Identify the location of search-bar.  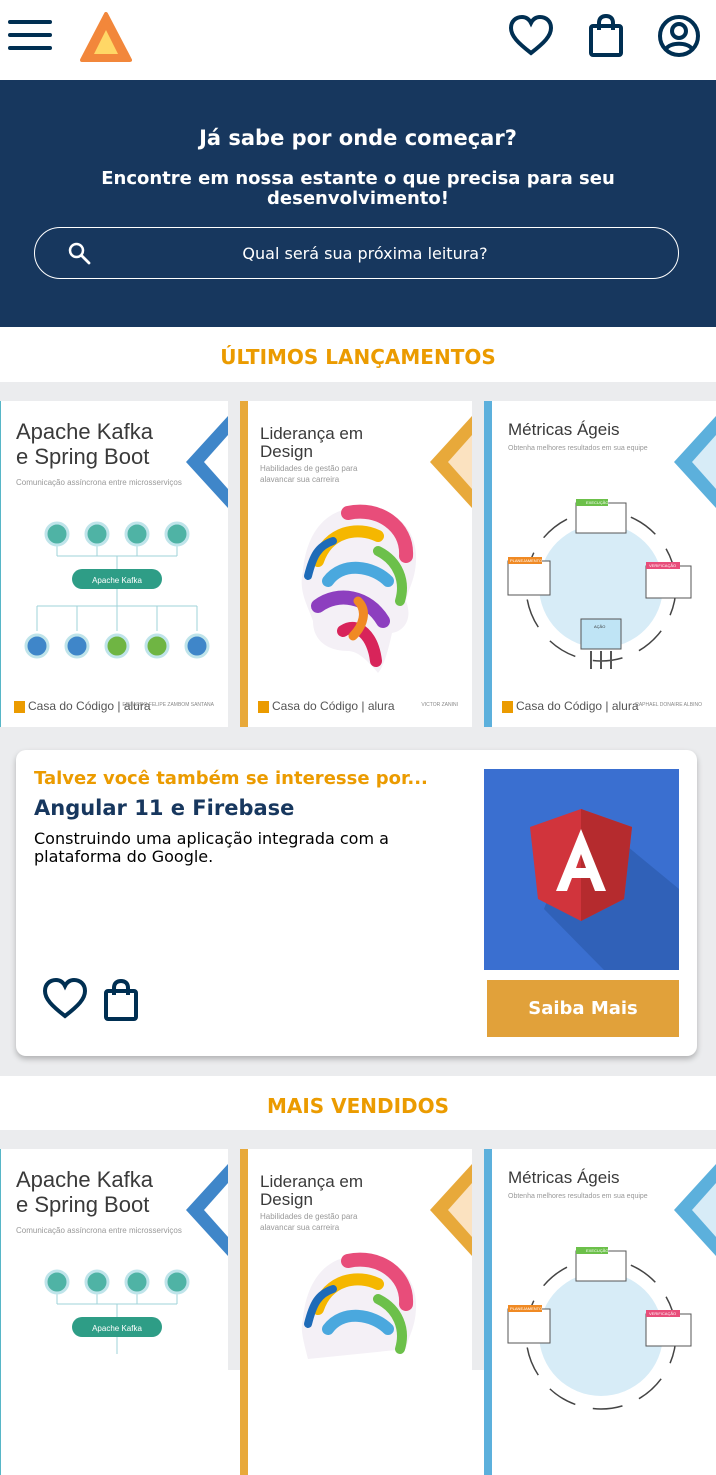
(356, 253).